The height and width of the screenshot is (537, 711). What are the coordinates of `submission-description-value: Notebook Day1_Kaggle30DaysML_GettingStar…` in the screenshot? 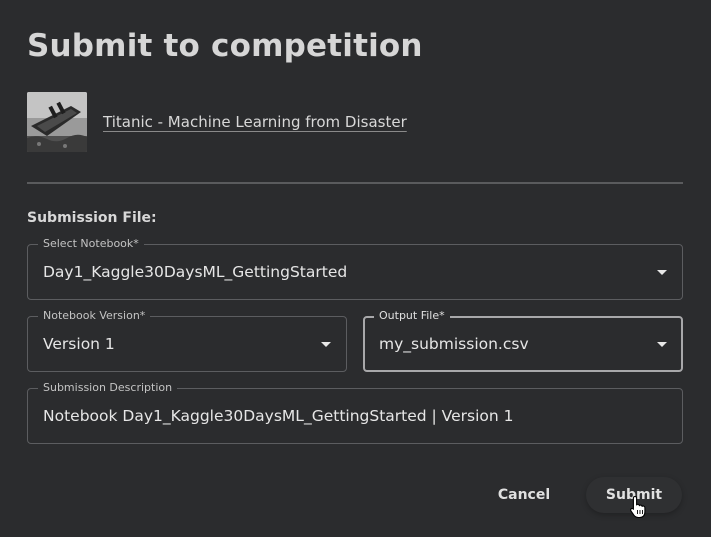 It's located at (278, 416).